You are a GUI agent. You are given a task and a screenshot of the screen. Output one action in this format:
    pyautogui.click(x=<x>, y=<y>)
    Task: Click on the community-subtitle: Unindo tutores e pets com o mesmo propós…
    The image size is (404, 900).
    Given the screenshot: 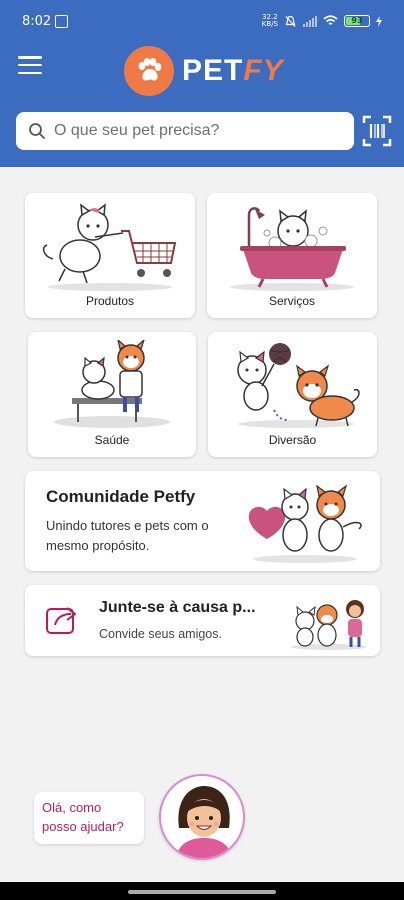 What is the action you would take?
    pyautogui.click(x=127, y=535)
    